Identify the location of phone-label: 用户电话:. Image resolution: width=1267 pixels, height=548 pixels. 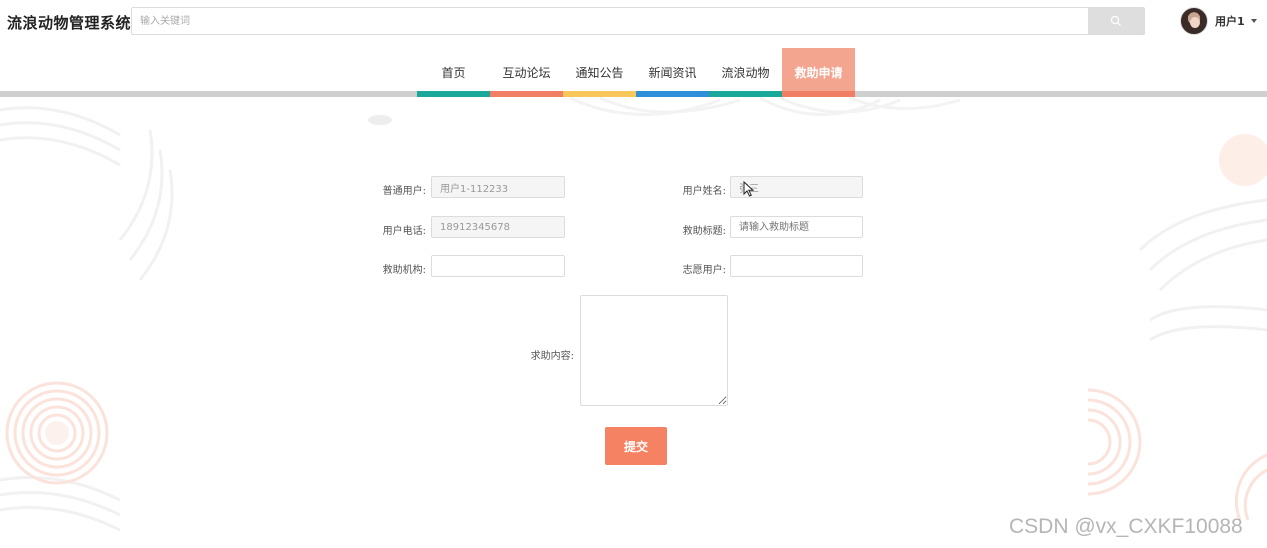
(404, 231).